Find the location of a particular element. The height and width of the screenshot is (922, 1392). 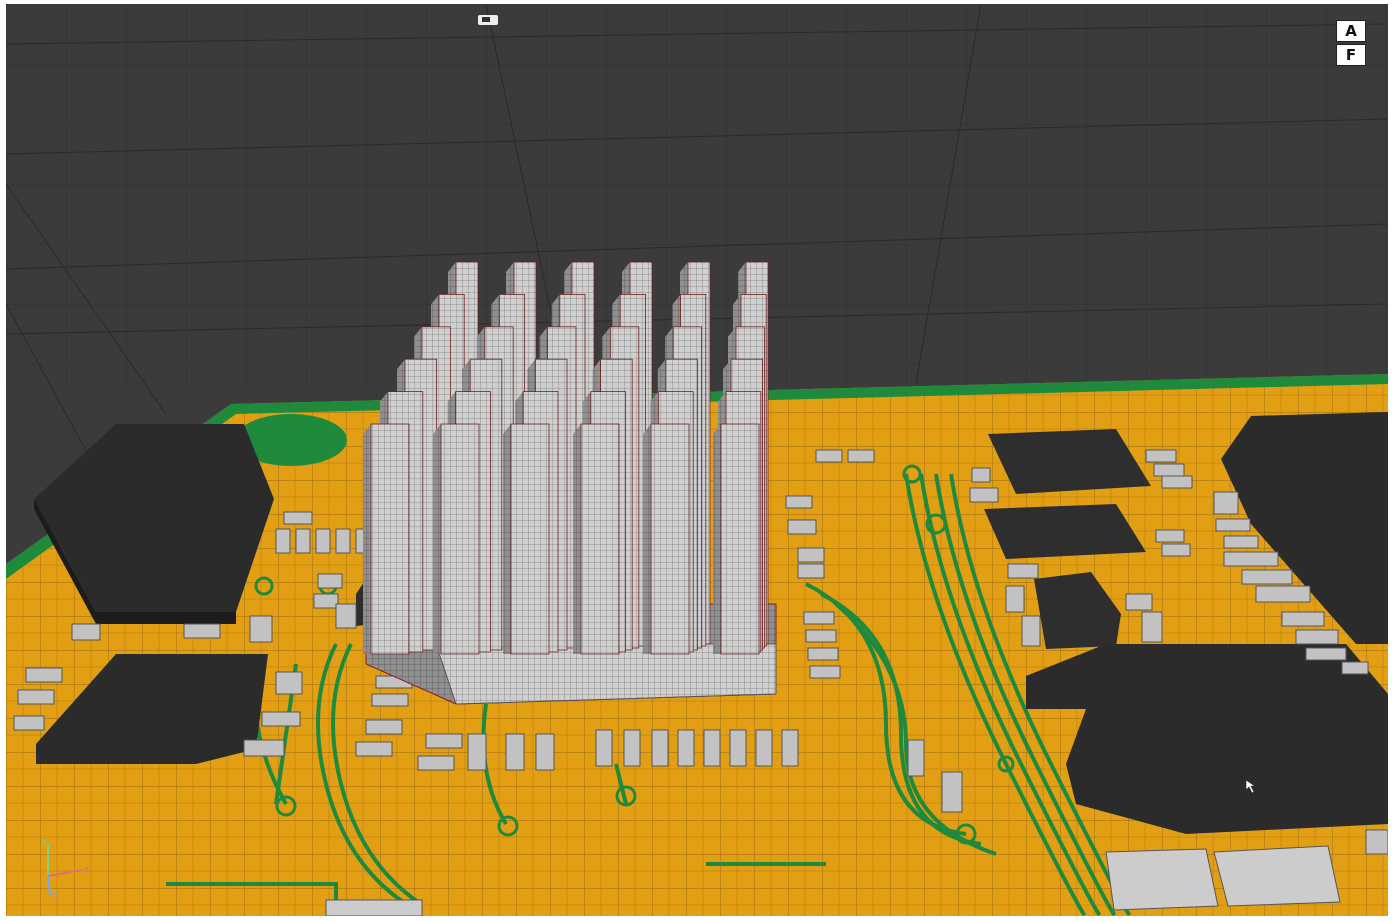

camera-marker-icon is located at coordinates (488, 20).